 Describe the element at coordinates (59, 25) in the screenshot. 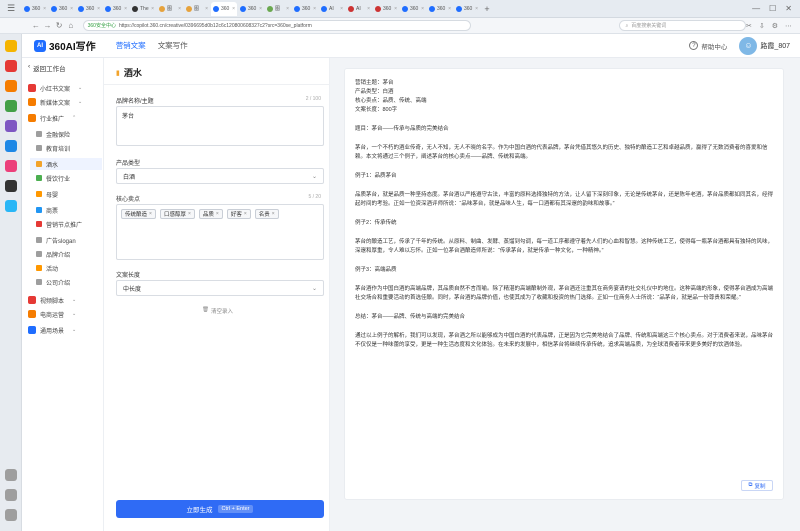

I see `refresh-icon: ↻` at that location.